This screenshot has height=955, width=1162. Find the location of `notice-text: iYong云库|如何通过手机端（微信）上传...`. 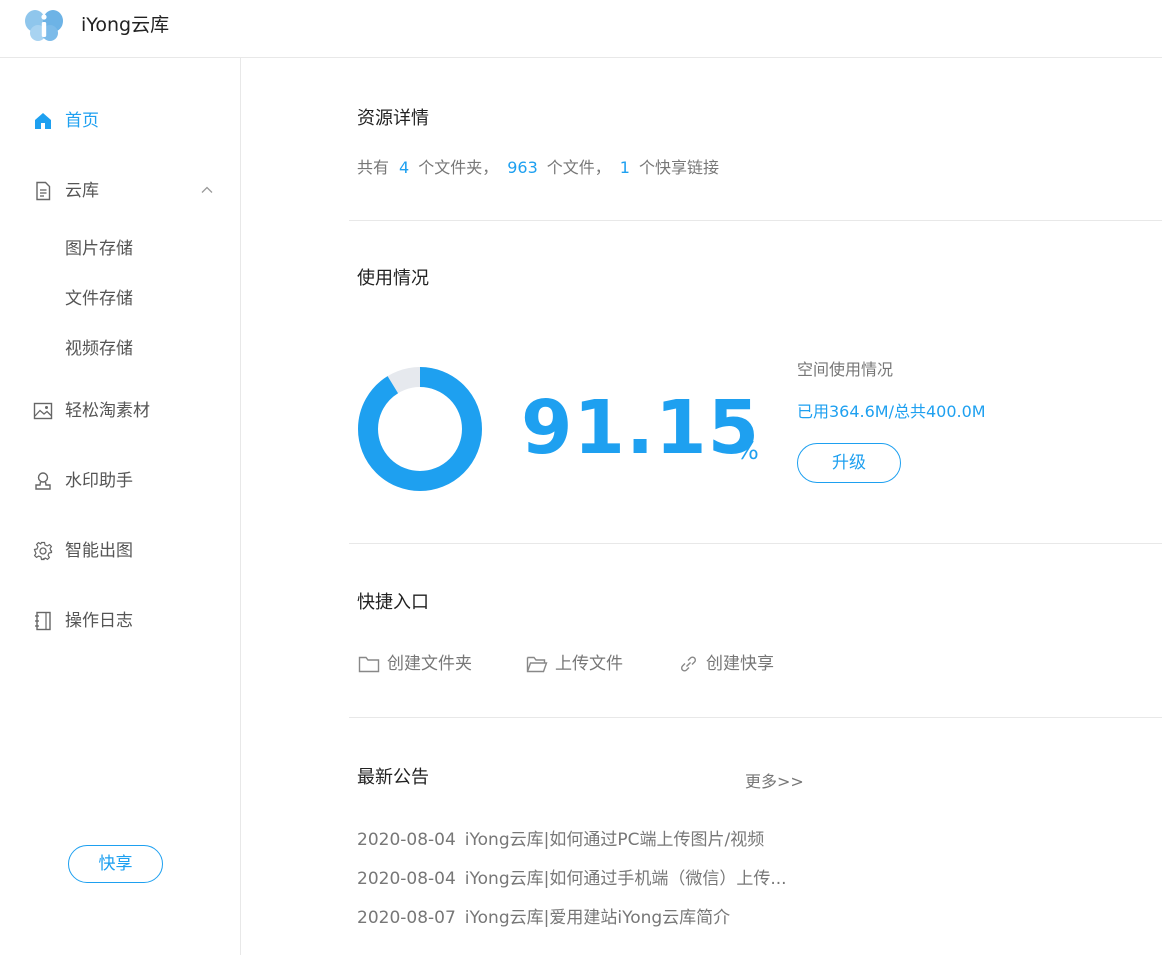

notice-text: iYong云库|如何通过手机端（微信）上传... is located at coordinates (625, 879).